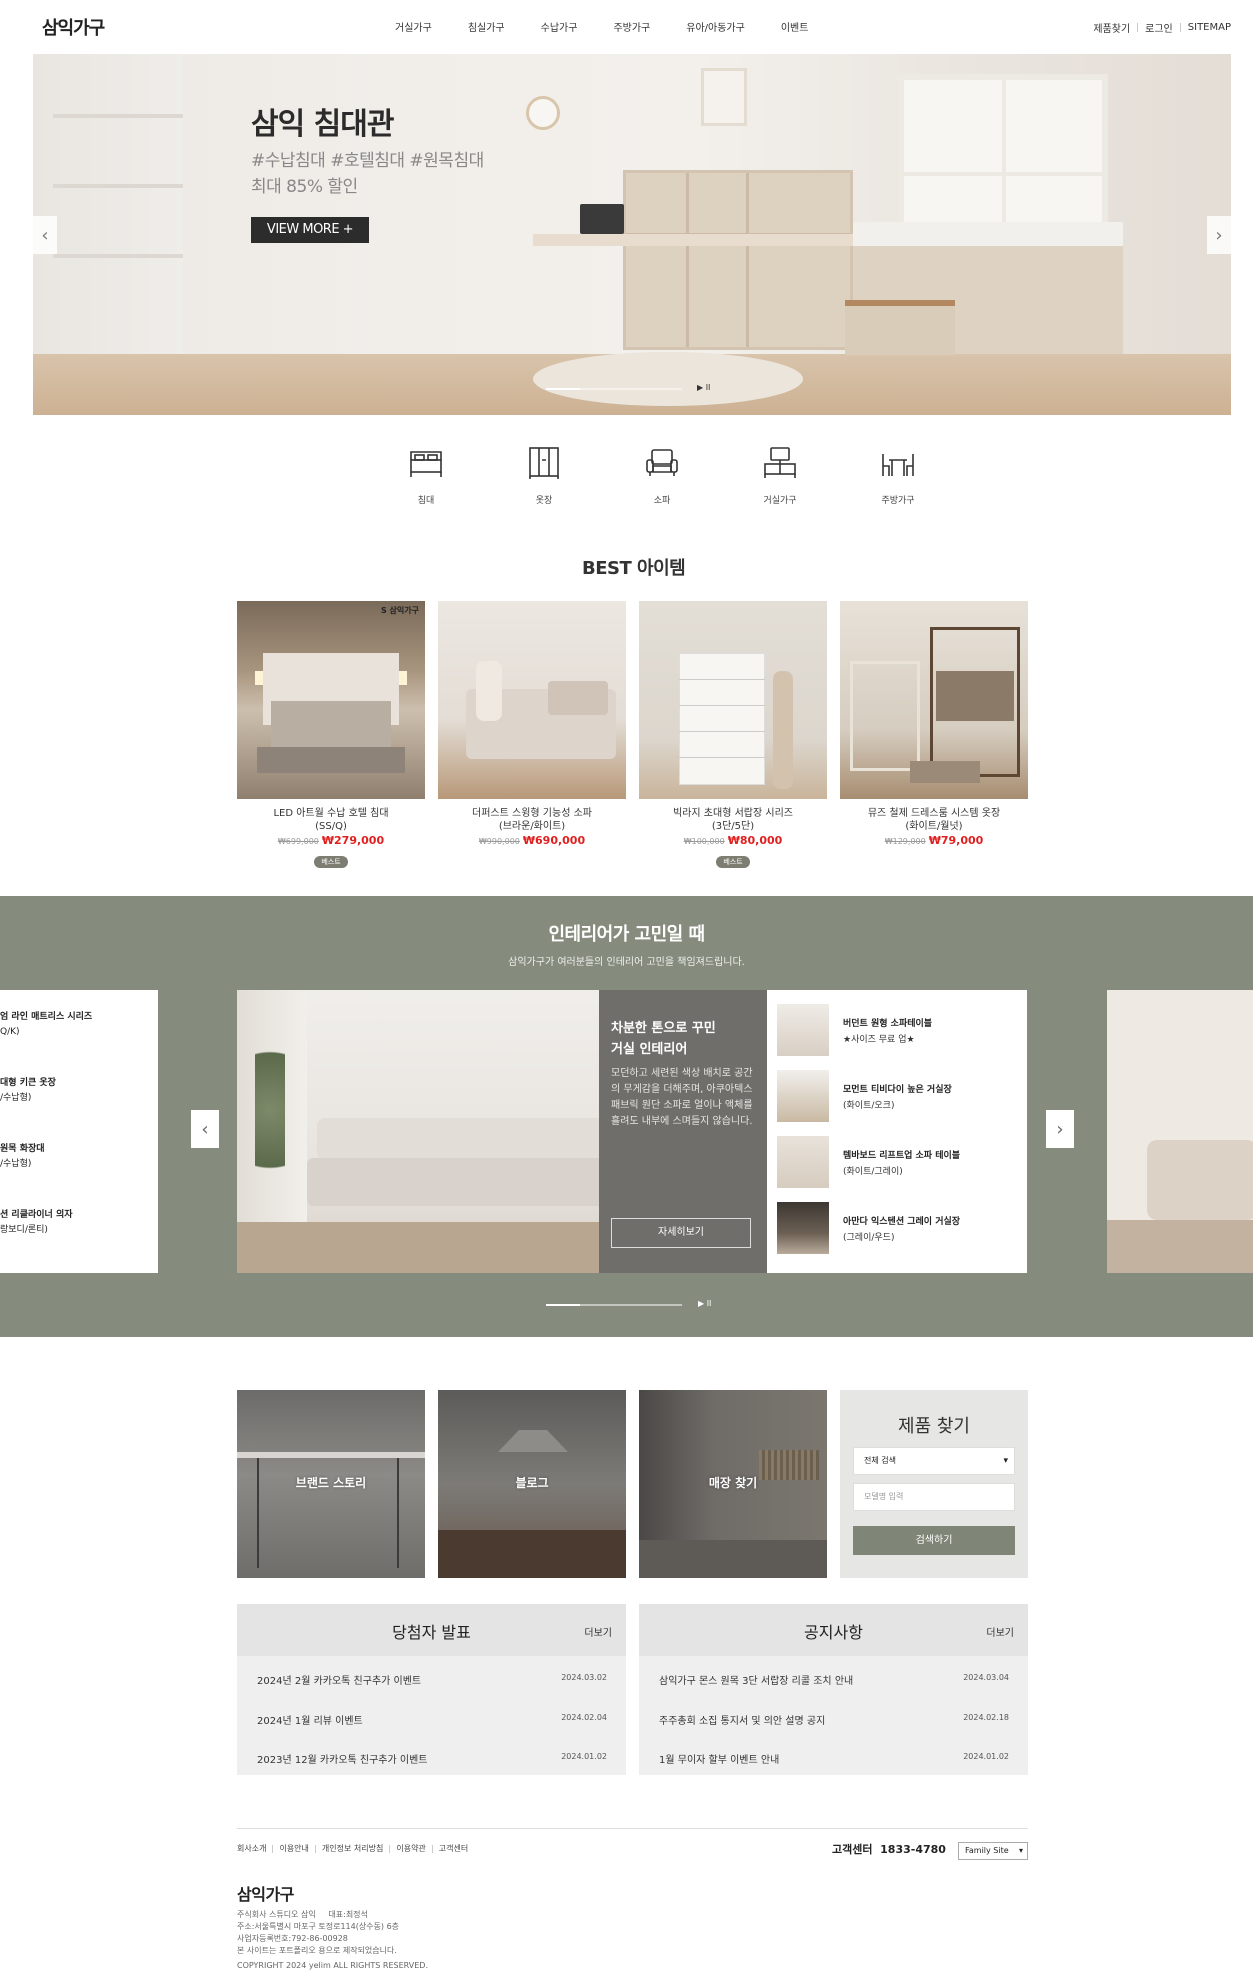 The image size is (1253, 1984). What do you see at coordinates (1180, 1131) in the screenshot?
I see `interior-card-next` at bounding box center [1180, 1131].